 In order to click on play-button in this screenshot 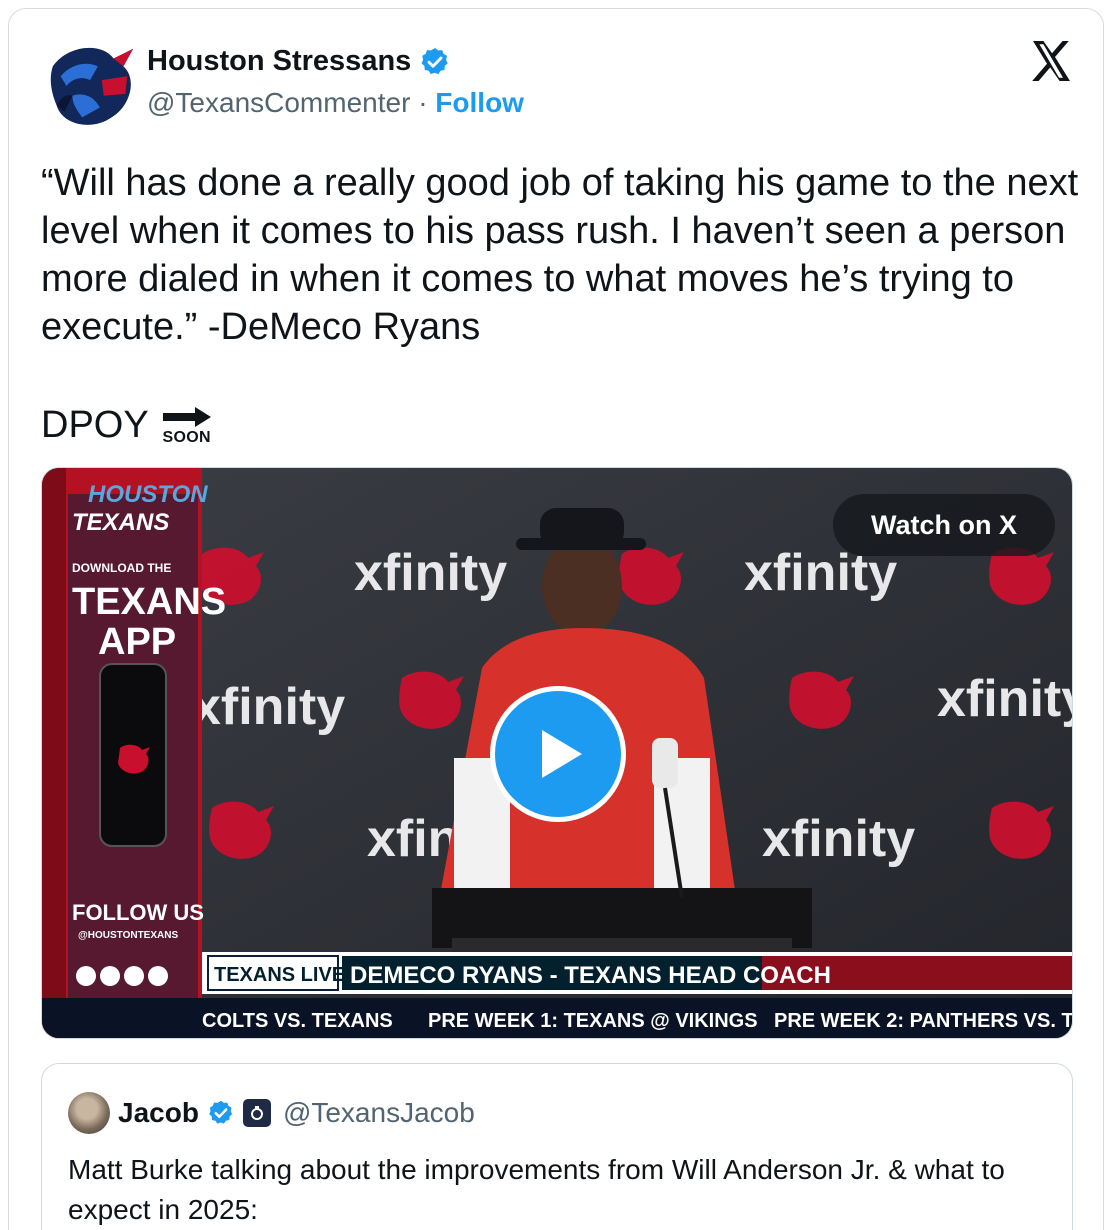, I will do `click(558, 754)`.